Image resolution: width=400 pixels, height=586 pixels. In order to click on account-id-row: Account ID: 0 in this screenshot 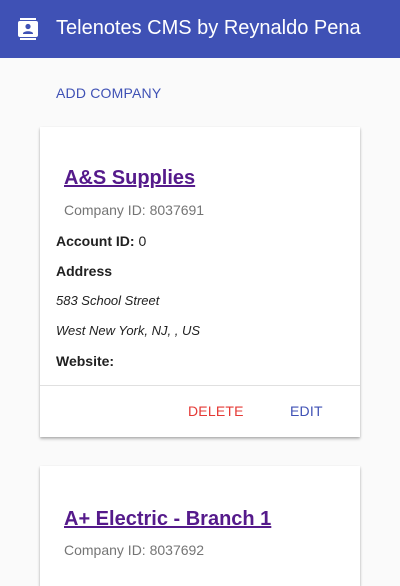, I will do `click(101, 241)`.